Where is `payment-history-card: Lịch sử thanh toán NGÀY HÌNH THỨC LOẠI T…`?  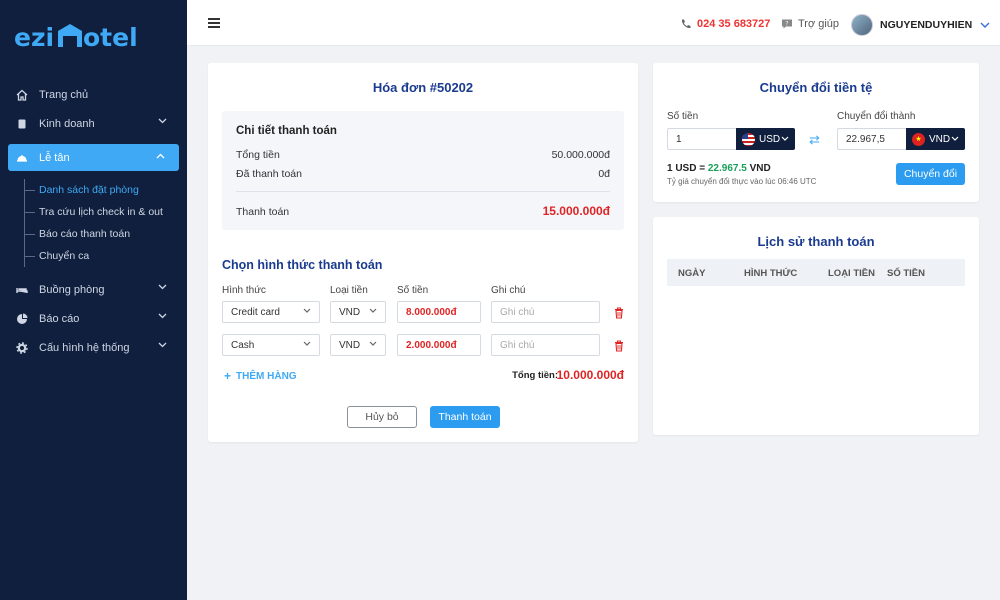 payment-history-card: Lịch sử thanh toán NGÀY HÌNH THỨC LOẠI T… is located at coordinates (816, 326).